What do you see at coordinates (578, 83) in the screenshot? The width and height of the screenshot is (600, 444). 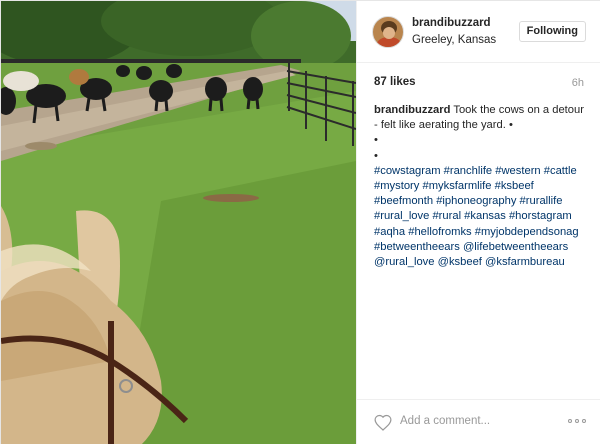 I see `post-timestamp: 6h` at bounding box center [578, 83].